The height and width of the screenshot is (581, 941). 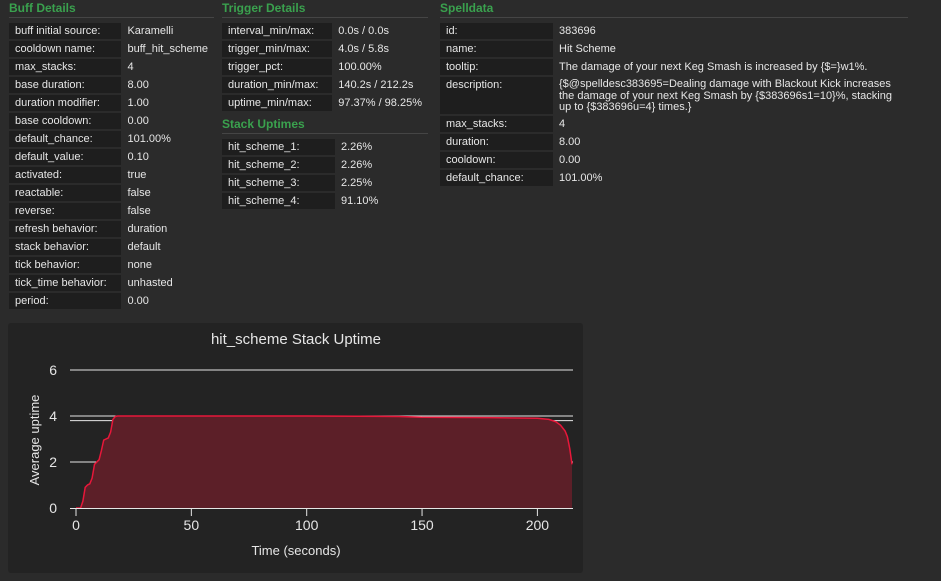 I want to click on kv-row: trigger_min/max: 4.0s / 5.8s, so click(x=325, y=49).